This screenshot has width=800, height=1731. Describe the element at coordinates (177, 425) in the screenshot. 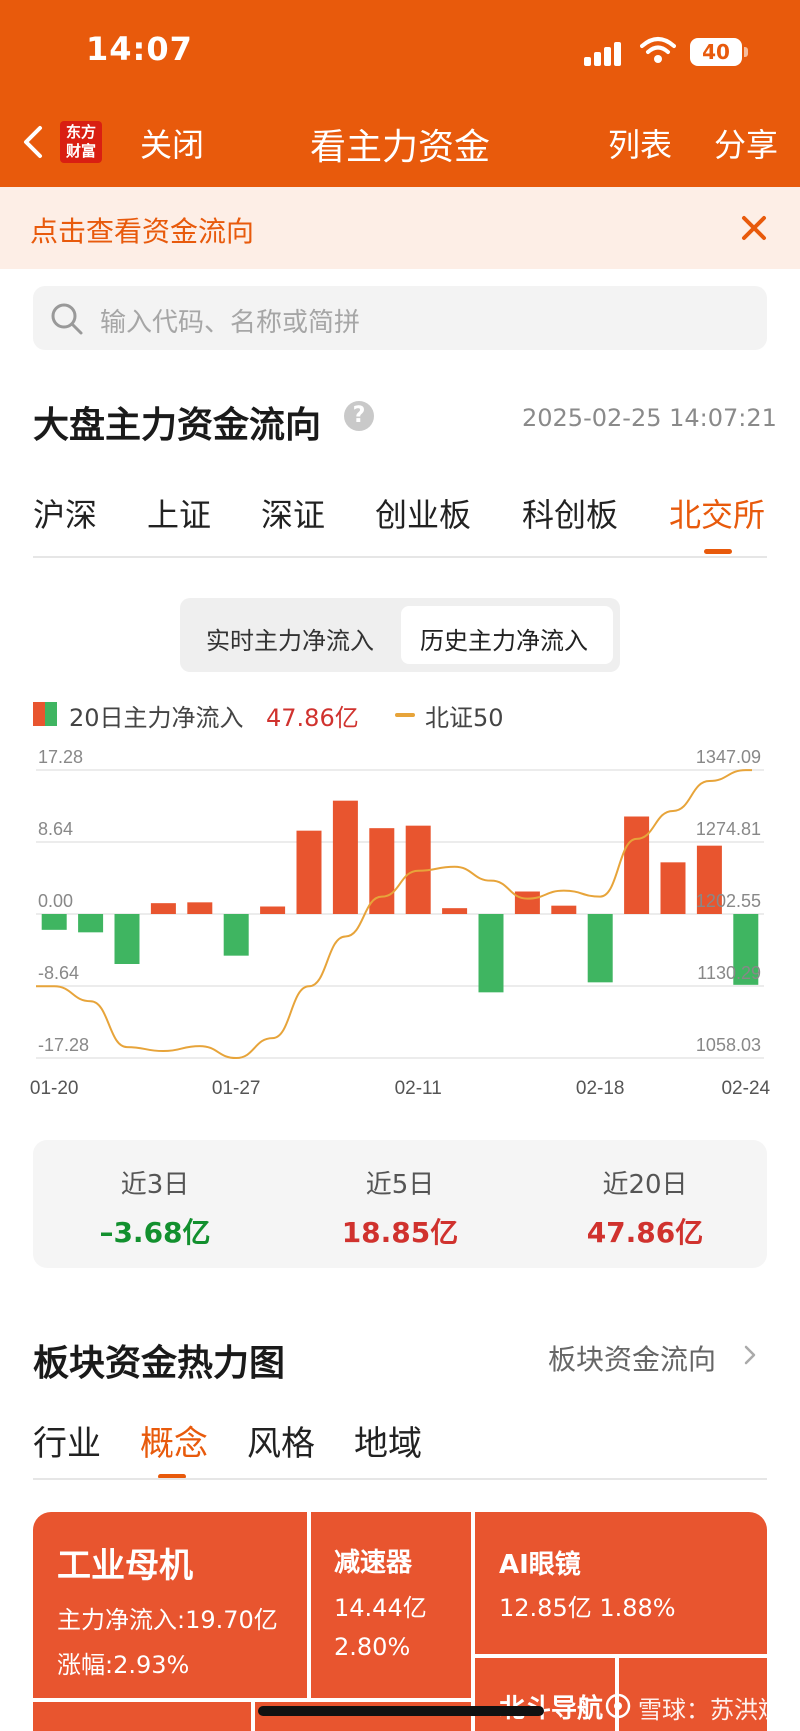

I see `section-title: 大盘主力资金流向` at that location.